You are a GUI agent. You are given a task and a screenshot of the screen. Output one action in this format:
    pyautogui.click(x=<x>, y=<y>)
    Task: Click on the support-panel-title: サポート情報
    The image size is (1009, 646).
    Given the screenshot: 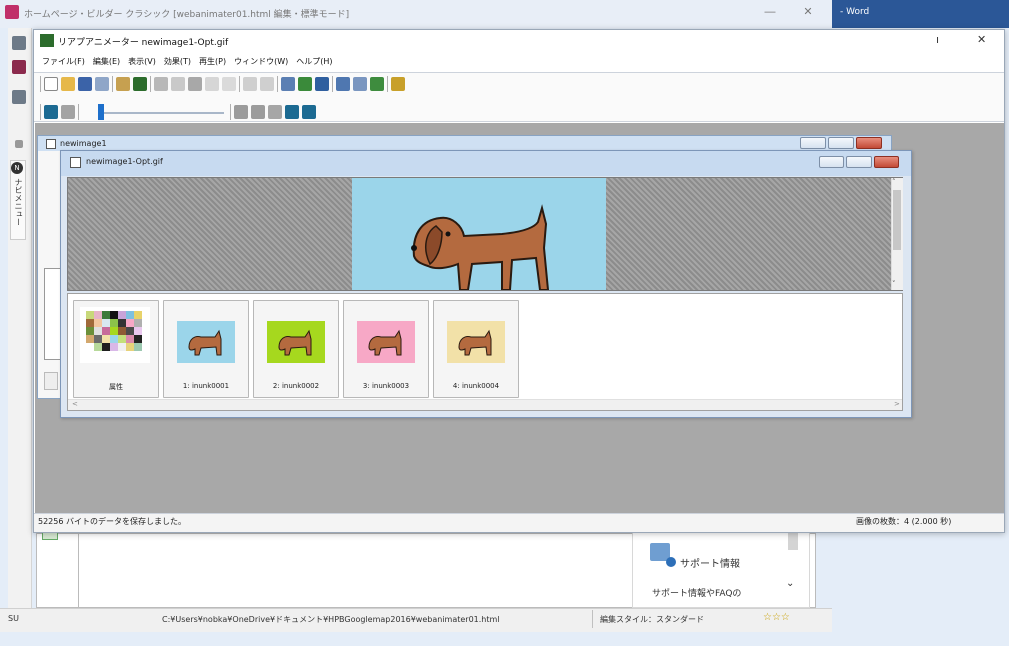 What is the action you would take?
    pyautogui.click(x=710, y=562)
    